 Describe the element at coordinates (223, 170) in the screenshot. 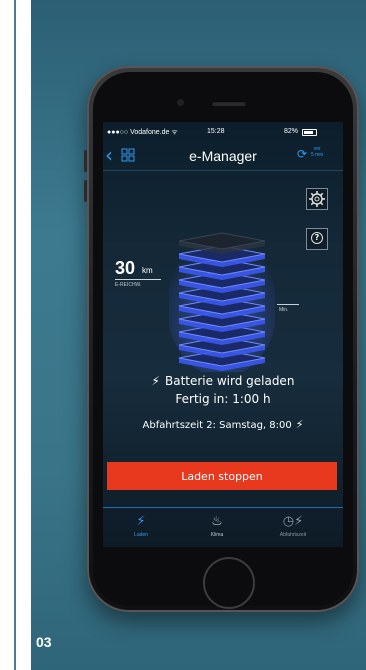

I see `nav-divider` at that location.